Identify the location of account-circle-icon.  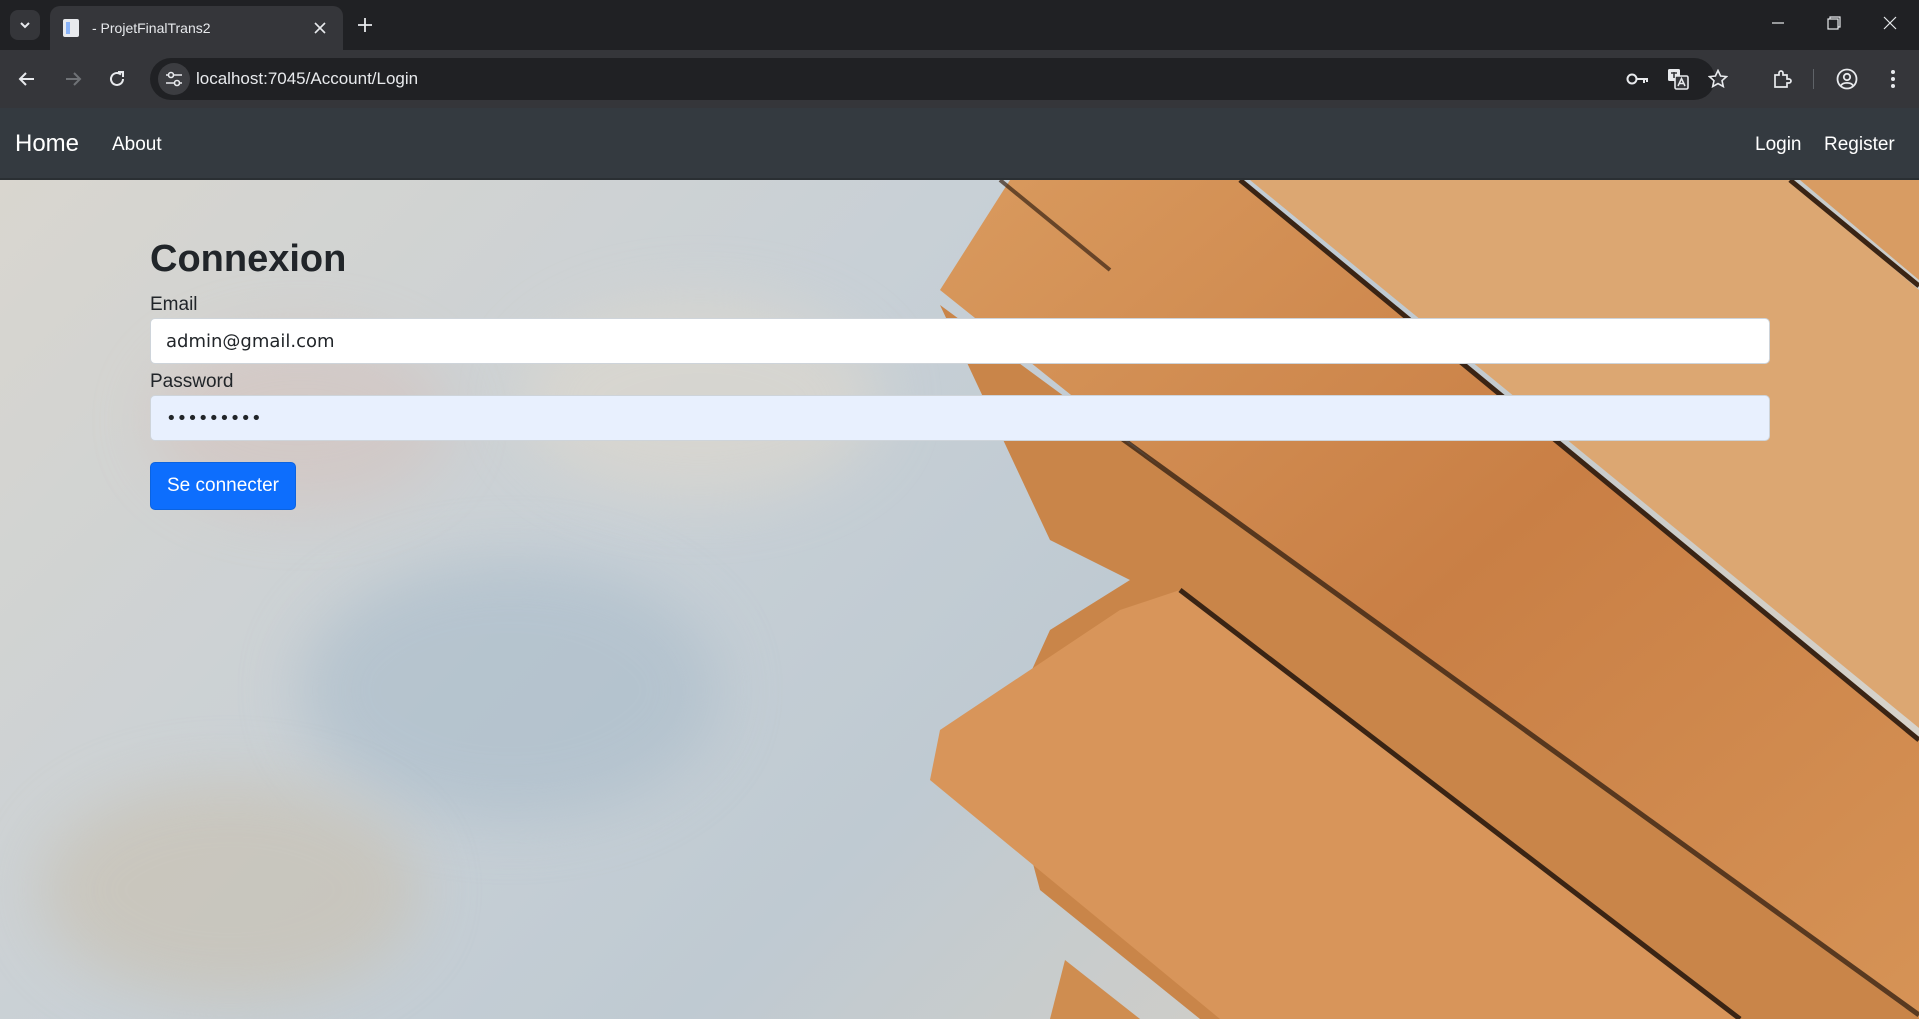
(1847, 79).